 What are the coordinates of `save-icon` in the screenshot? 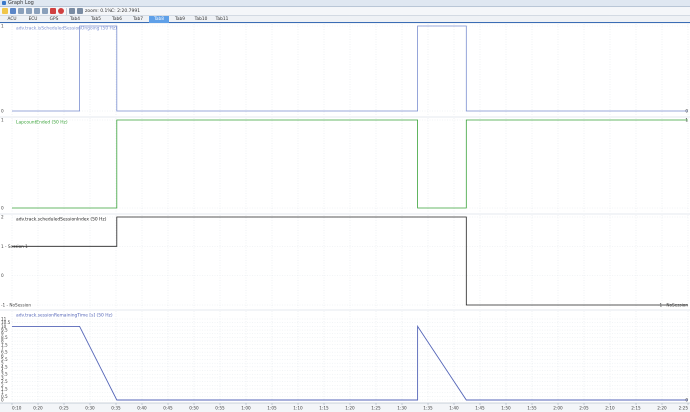 It's located at (13, 11).